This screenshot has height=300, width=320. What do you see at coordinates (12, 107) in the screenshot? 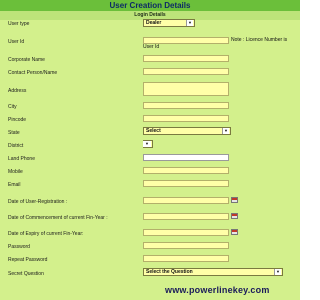
I see `city-label: City` at bounding box center [12, 107].